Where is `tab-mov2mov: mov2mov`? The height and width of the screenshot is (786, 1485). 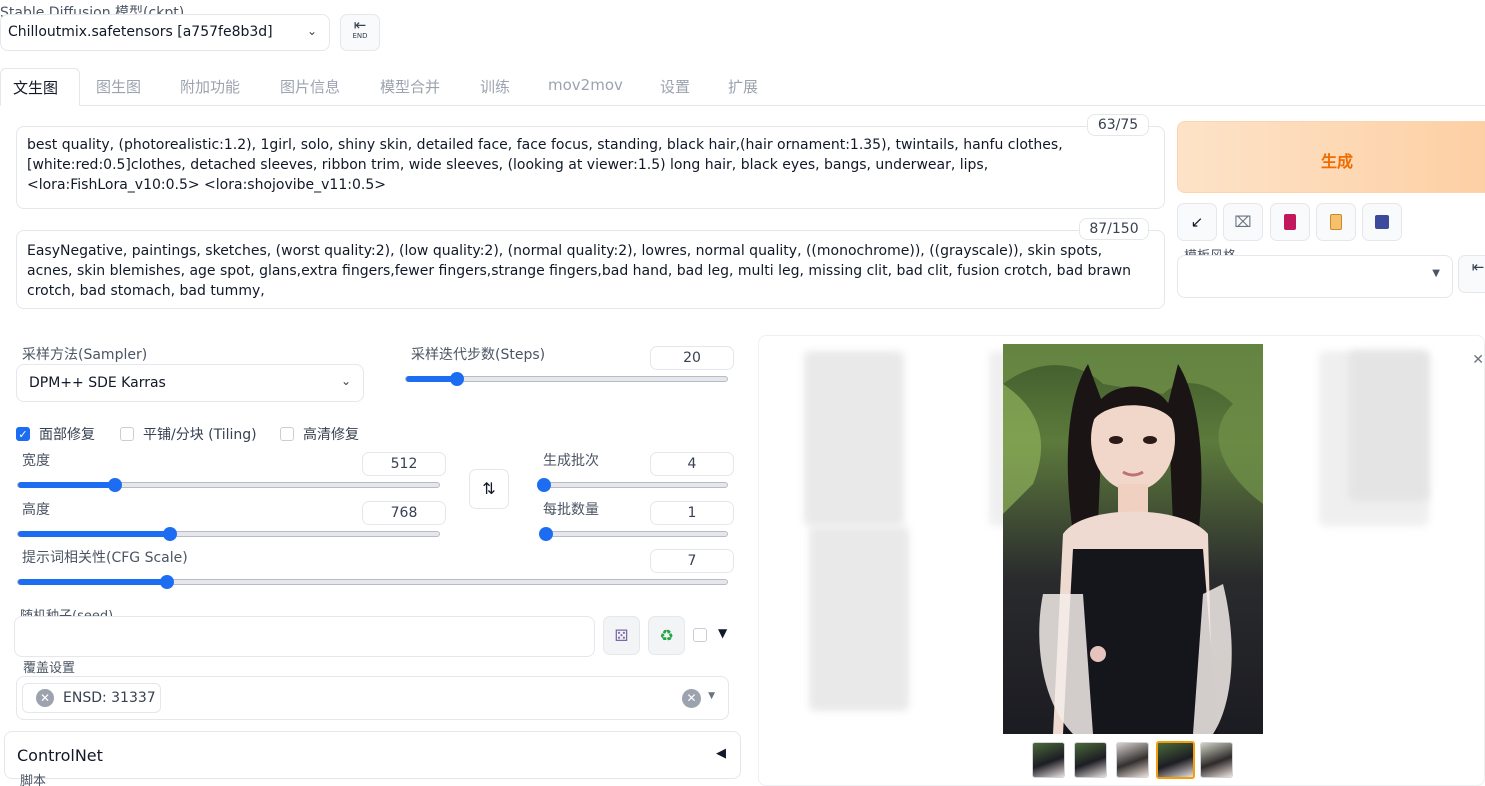 tab-mov2mov: mov2mov is located at coordinates (585, 85).